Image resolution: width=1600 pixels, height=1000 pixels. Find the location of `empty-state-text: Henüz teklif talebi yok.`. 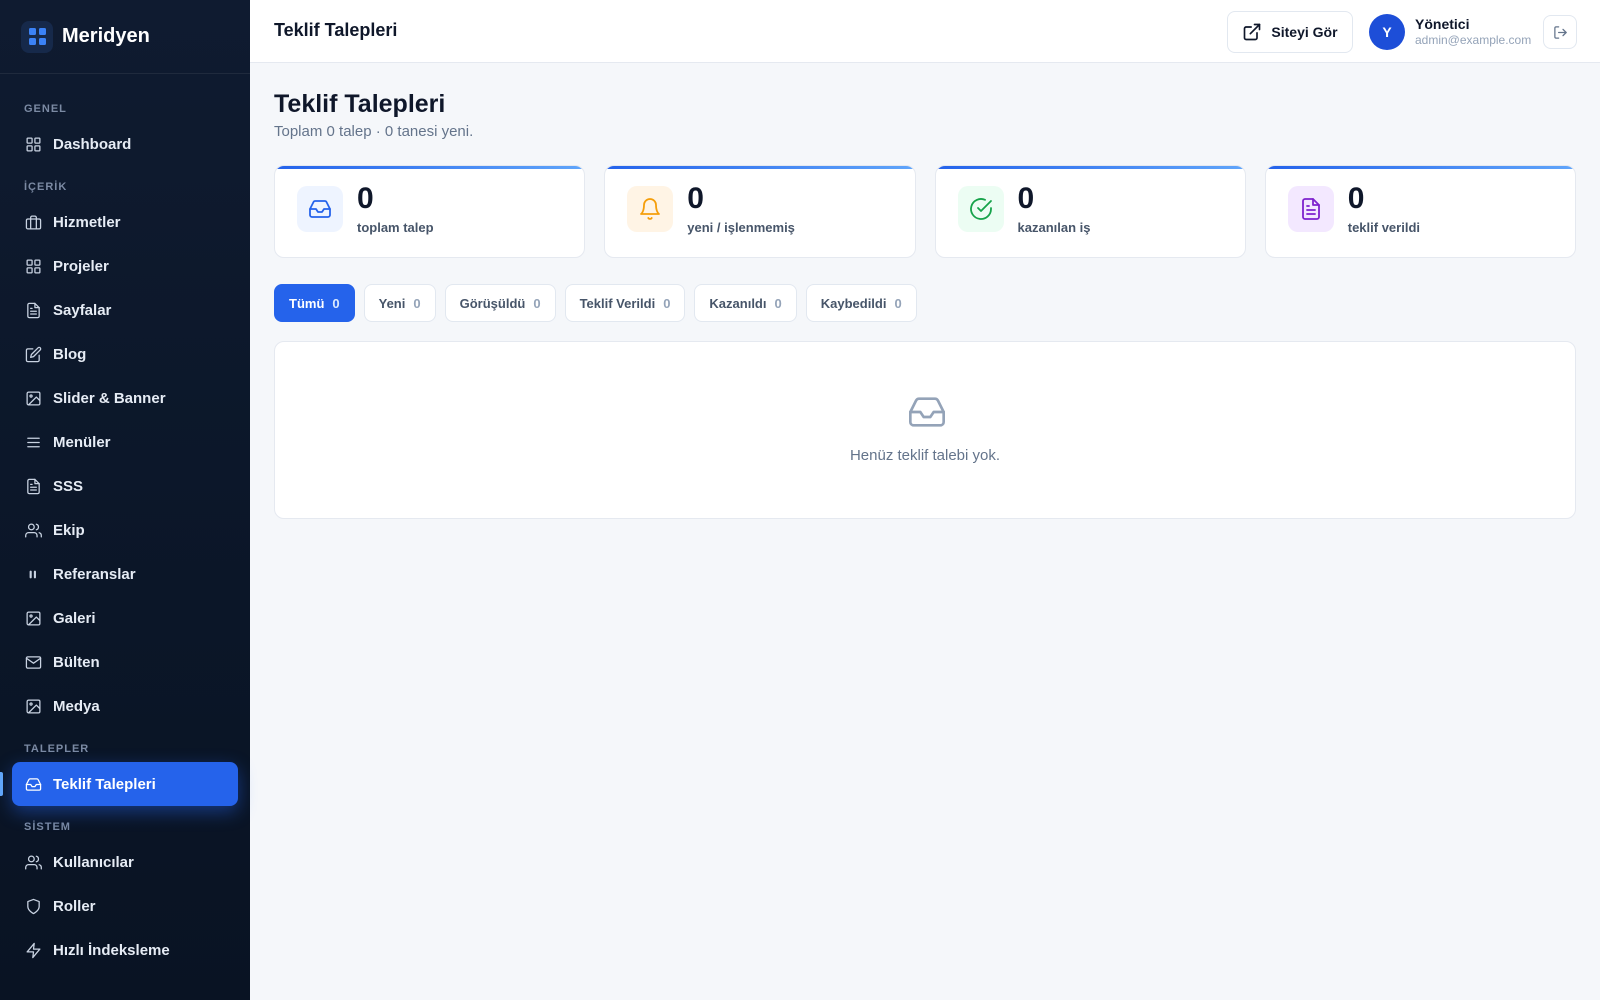

empty-state-text: Henüz teklif talebi yok. is located at coordinates (925, 455).